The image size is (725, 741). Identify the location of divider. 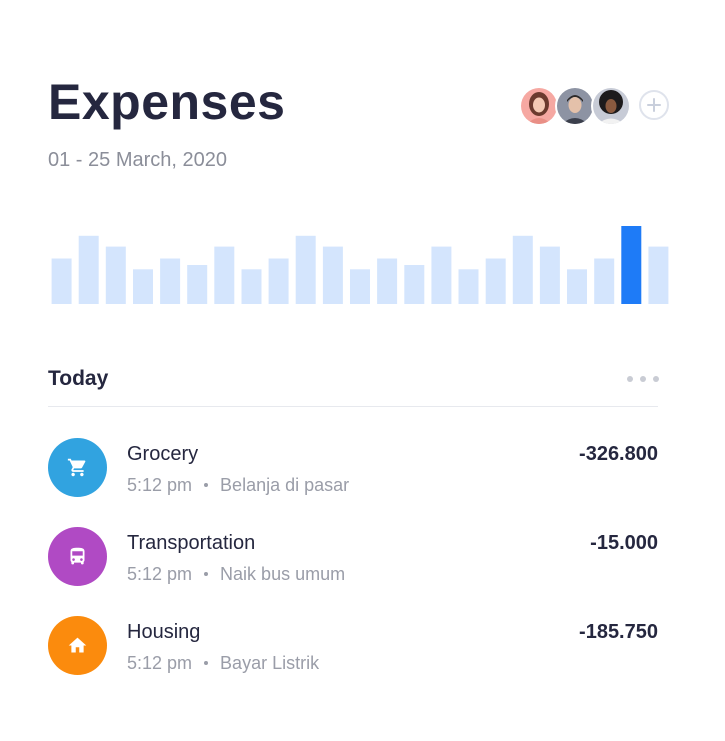
(353, 406).